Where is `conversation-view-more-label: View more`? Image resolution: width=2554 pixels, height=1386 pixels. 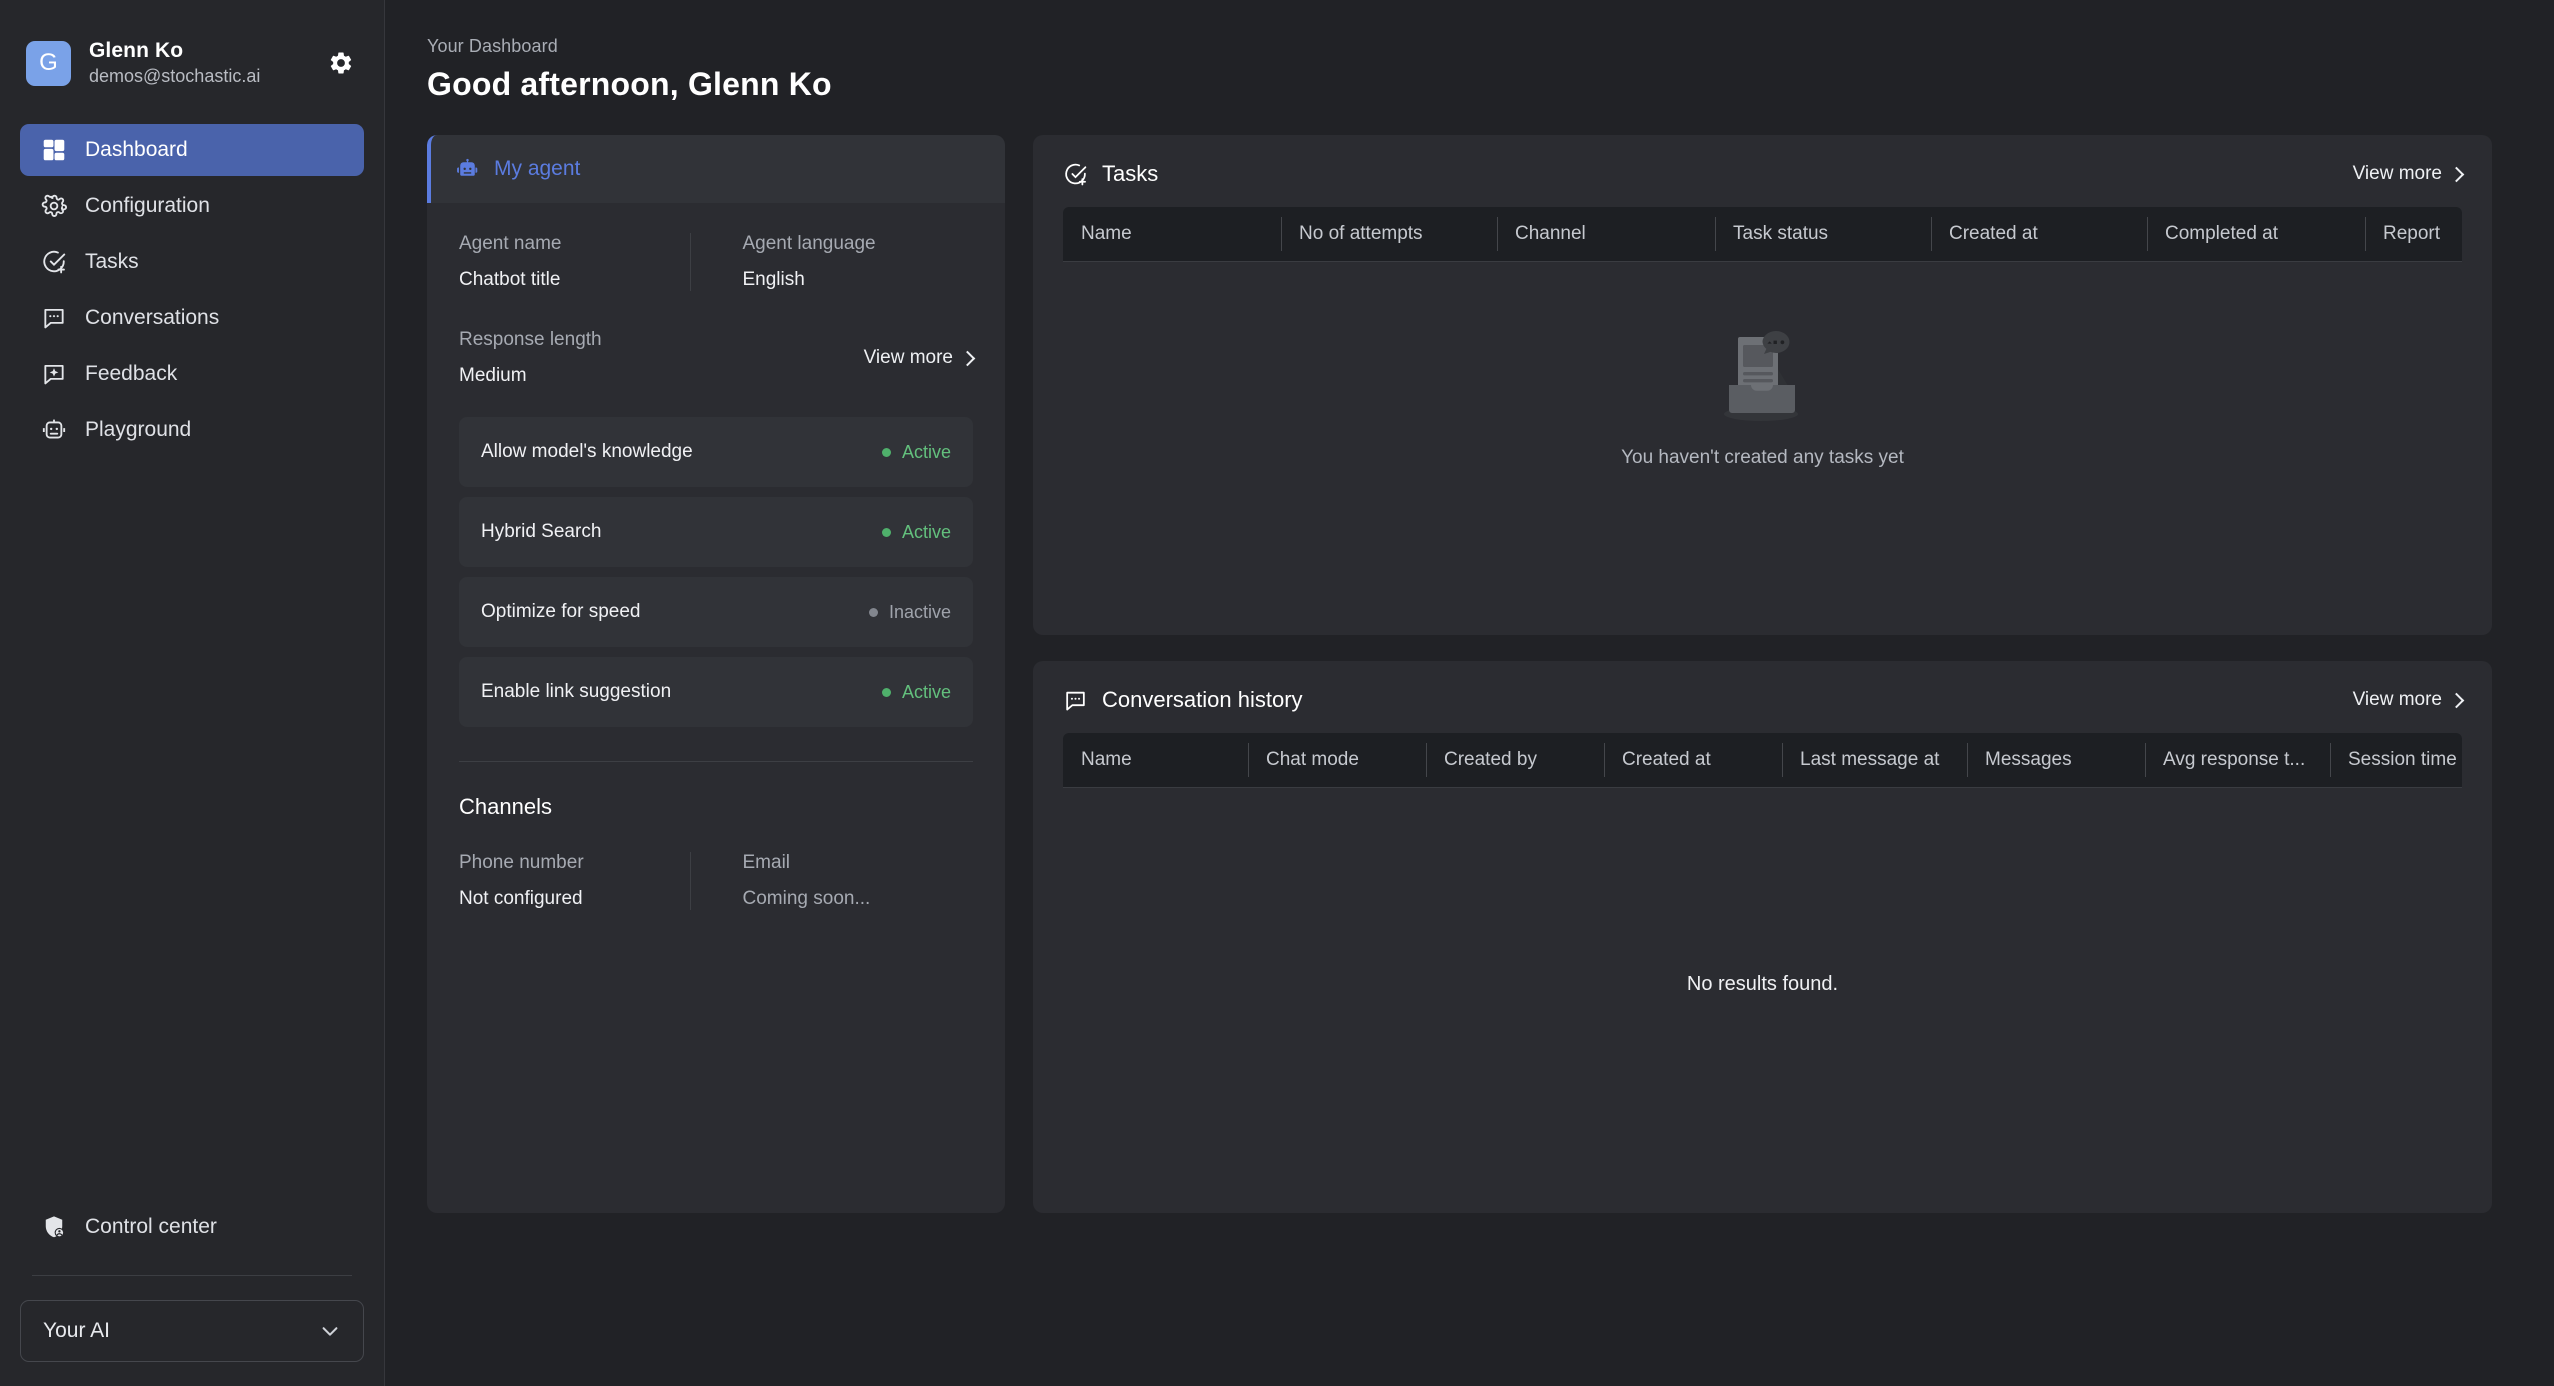
conversation-view-more-label: View more is located at coordinates (2397, 699).